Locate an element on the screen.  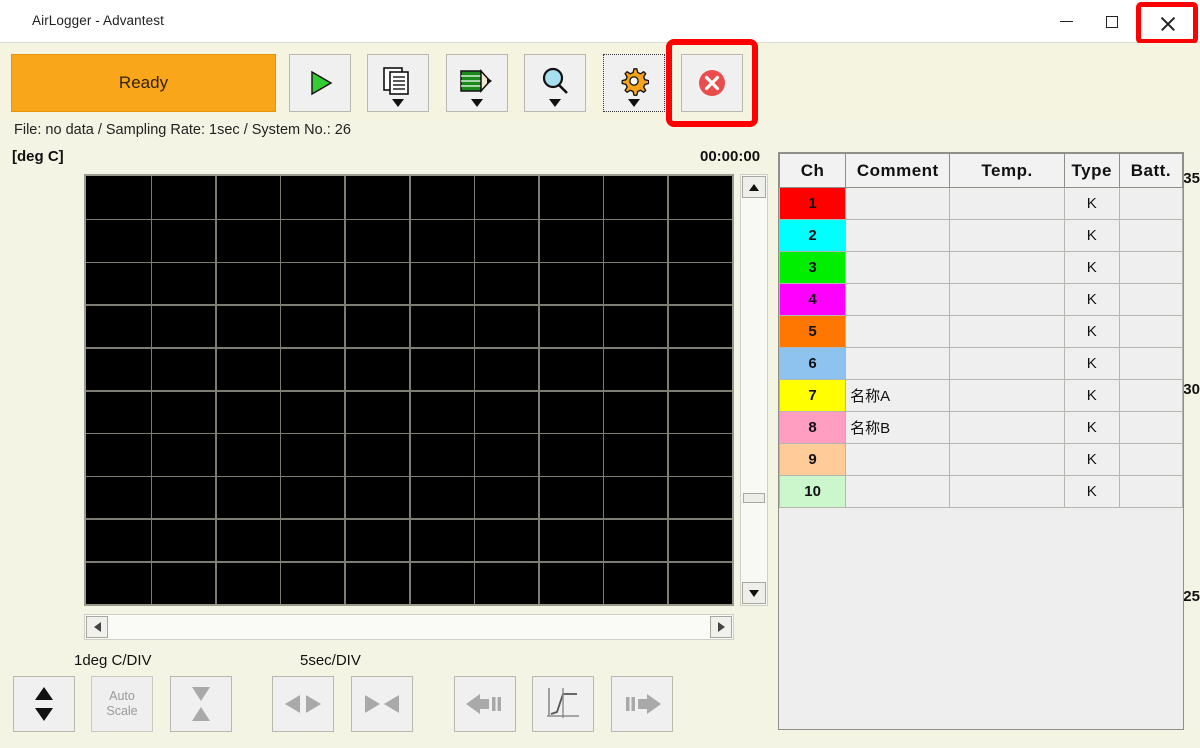
run-button is located at coordinates (320, 83).